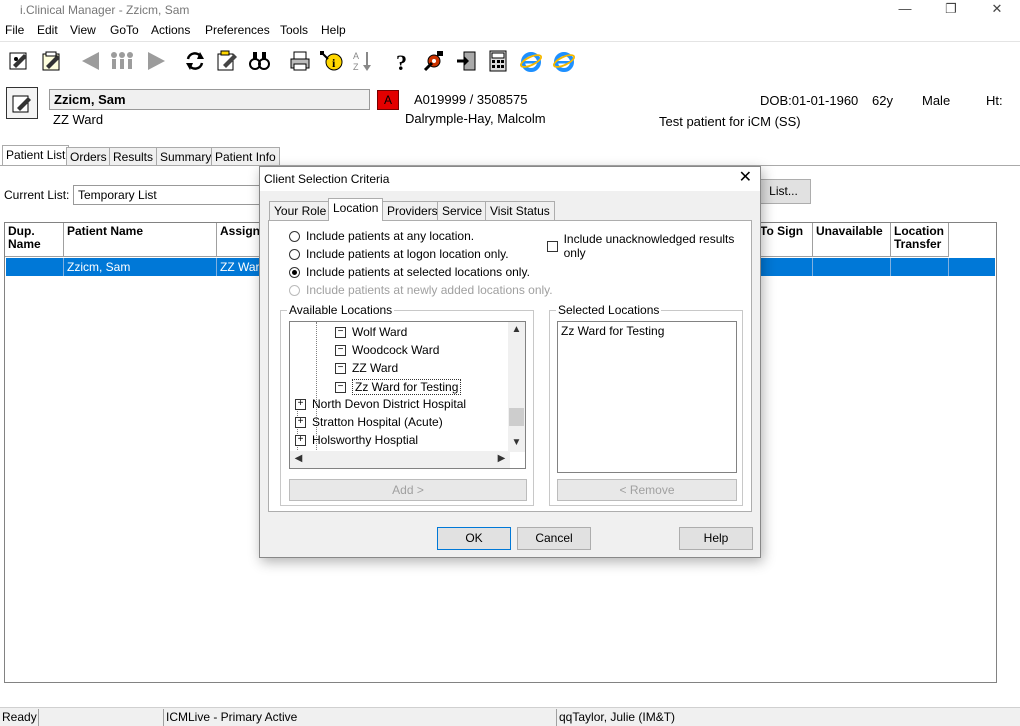 Image resolution: width=1020 pixels, height=726 pixels. Describe the element at coordinates (294, 254) in the screenshot. I see `radio-logon-location` at that location.